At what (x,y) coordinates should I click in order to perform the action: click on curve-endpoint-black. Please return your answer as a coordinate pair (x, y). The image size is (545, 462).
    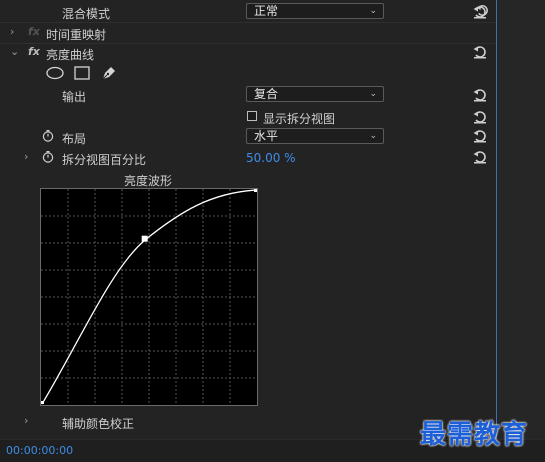
    Looking at the image, I should click on (42, 402).